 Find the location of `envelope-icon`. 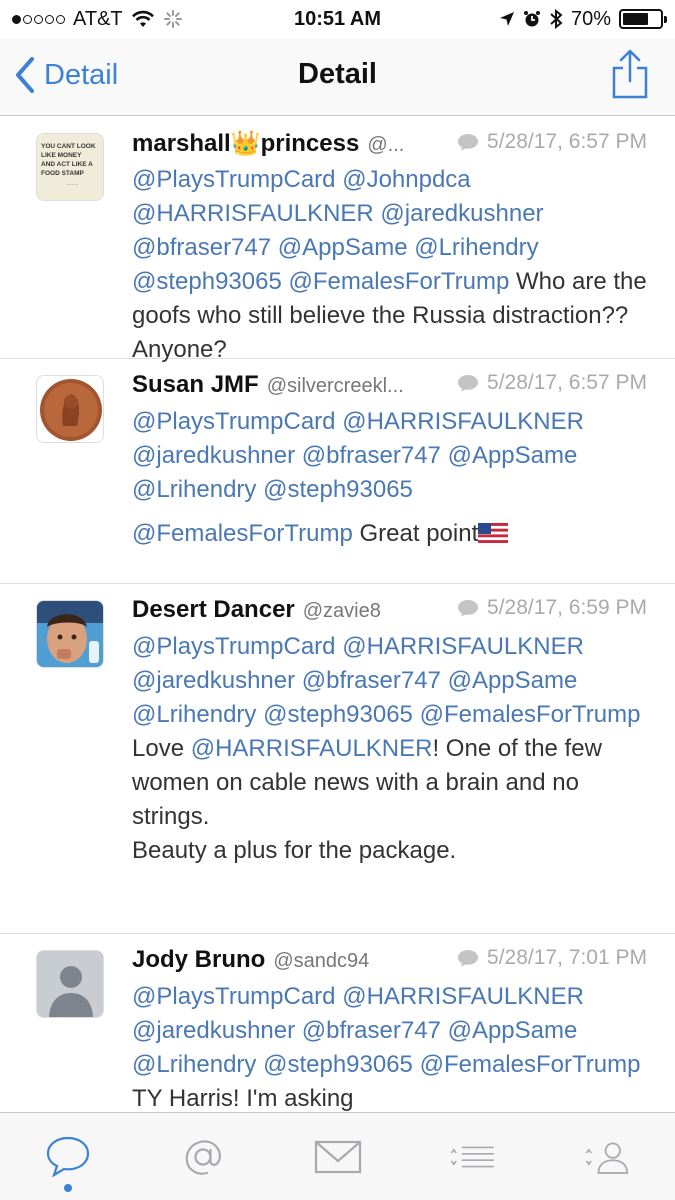

envelope-icon is located at coordinates (337, 1156).